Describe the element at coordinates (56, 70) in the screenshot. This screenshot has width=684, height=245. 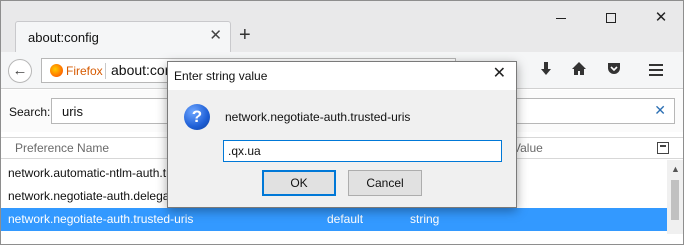
I see `firefox-logo-icon` at that location.